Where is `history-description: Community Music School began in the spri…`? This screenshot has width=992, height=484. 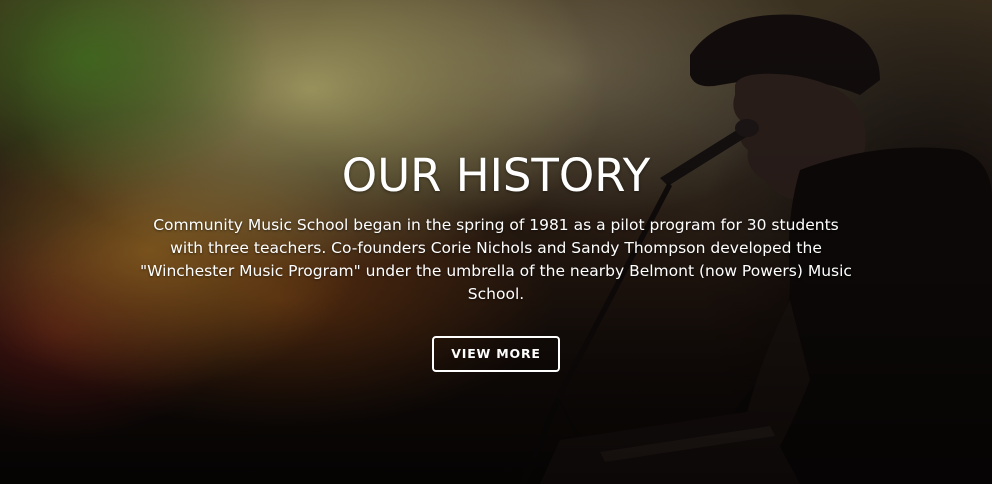 history-description: Community Music School began in the spri… is located at coordinates (496, 259).